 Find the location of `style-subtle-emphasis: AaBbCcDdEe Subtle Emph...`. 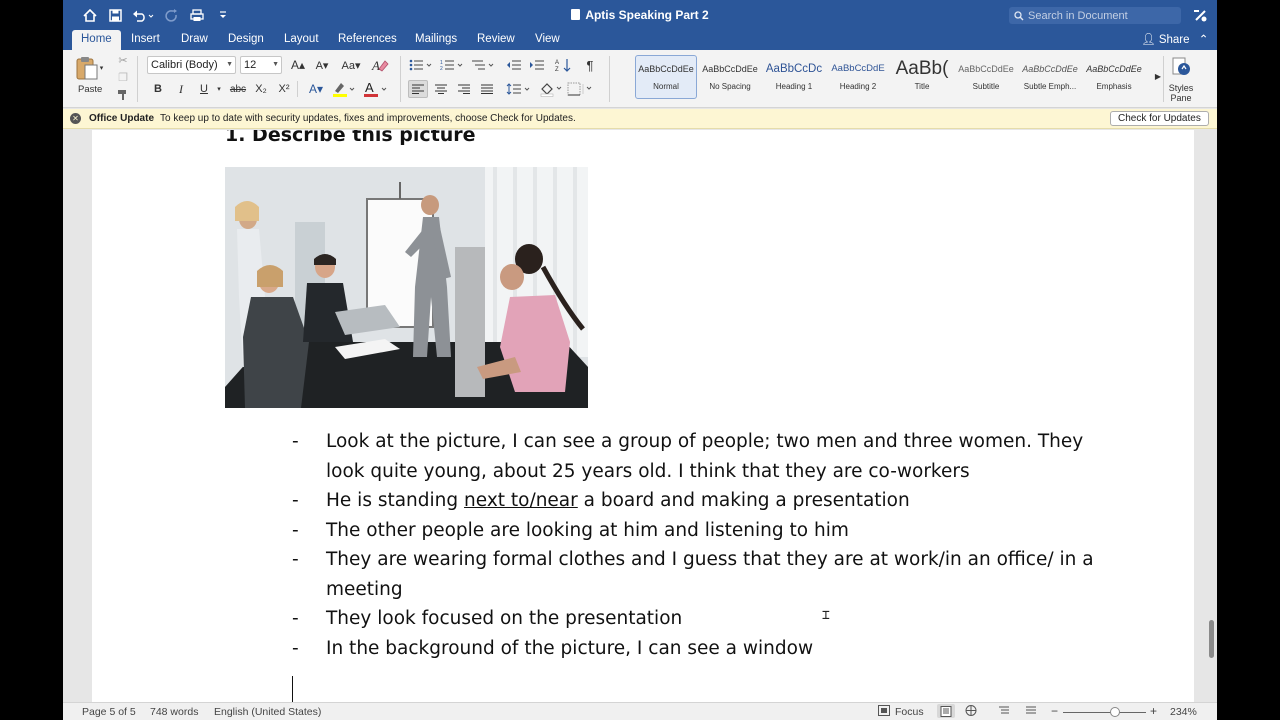

style-subtle-emphasis: AaBbCcDdEe Subtle Emph... is located at coordinates (1050, 77).